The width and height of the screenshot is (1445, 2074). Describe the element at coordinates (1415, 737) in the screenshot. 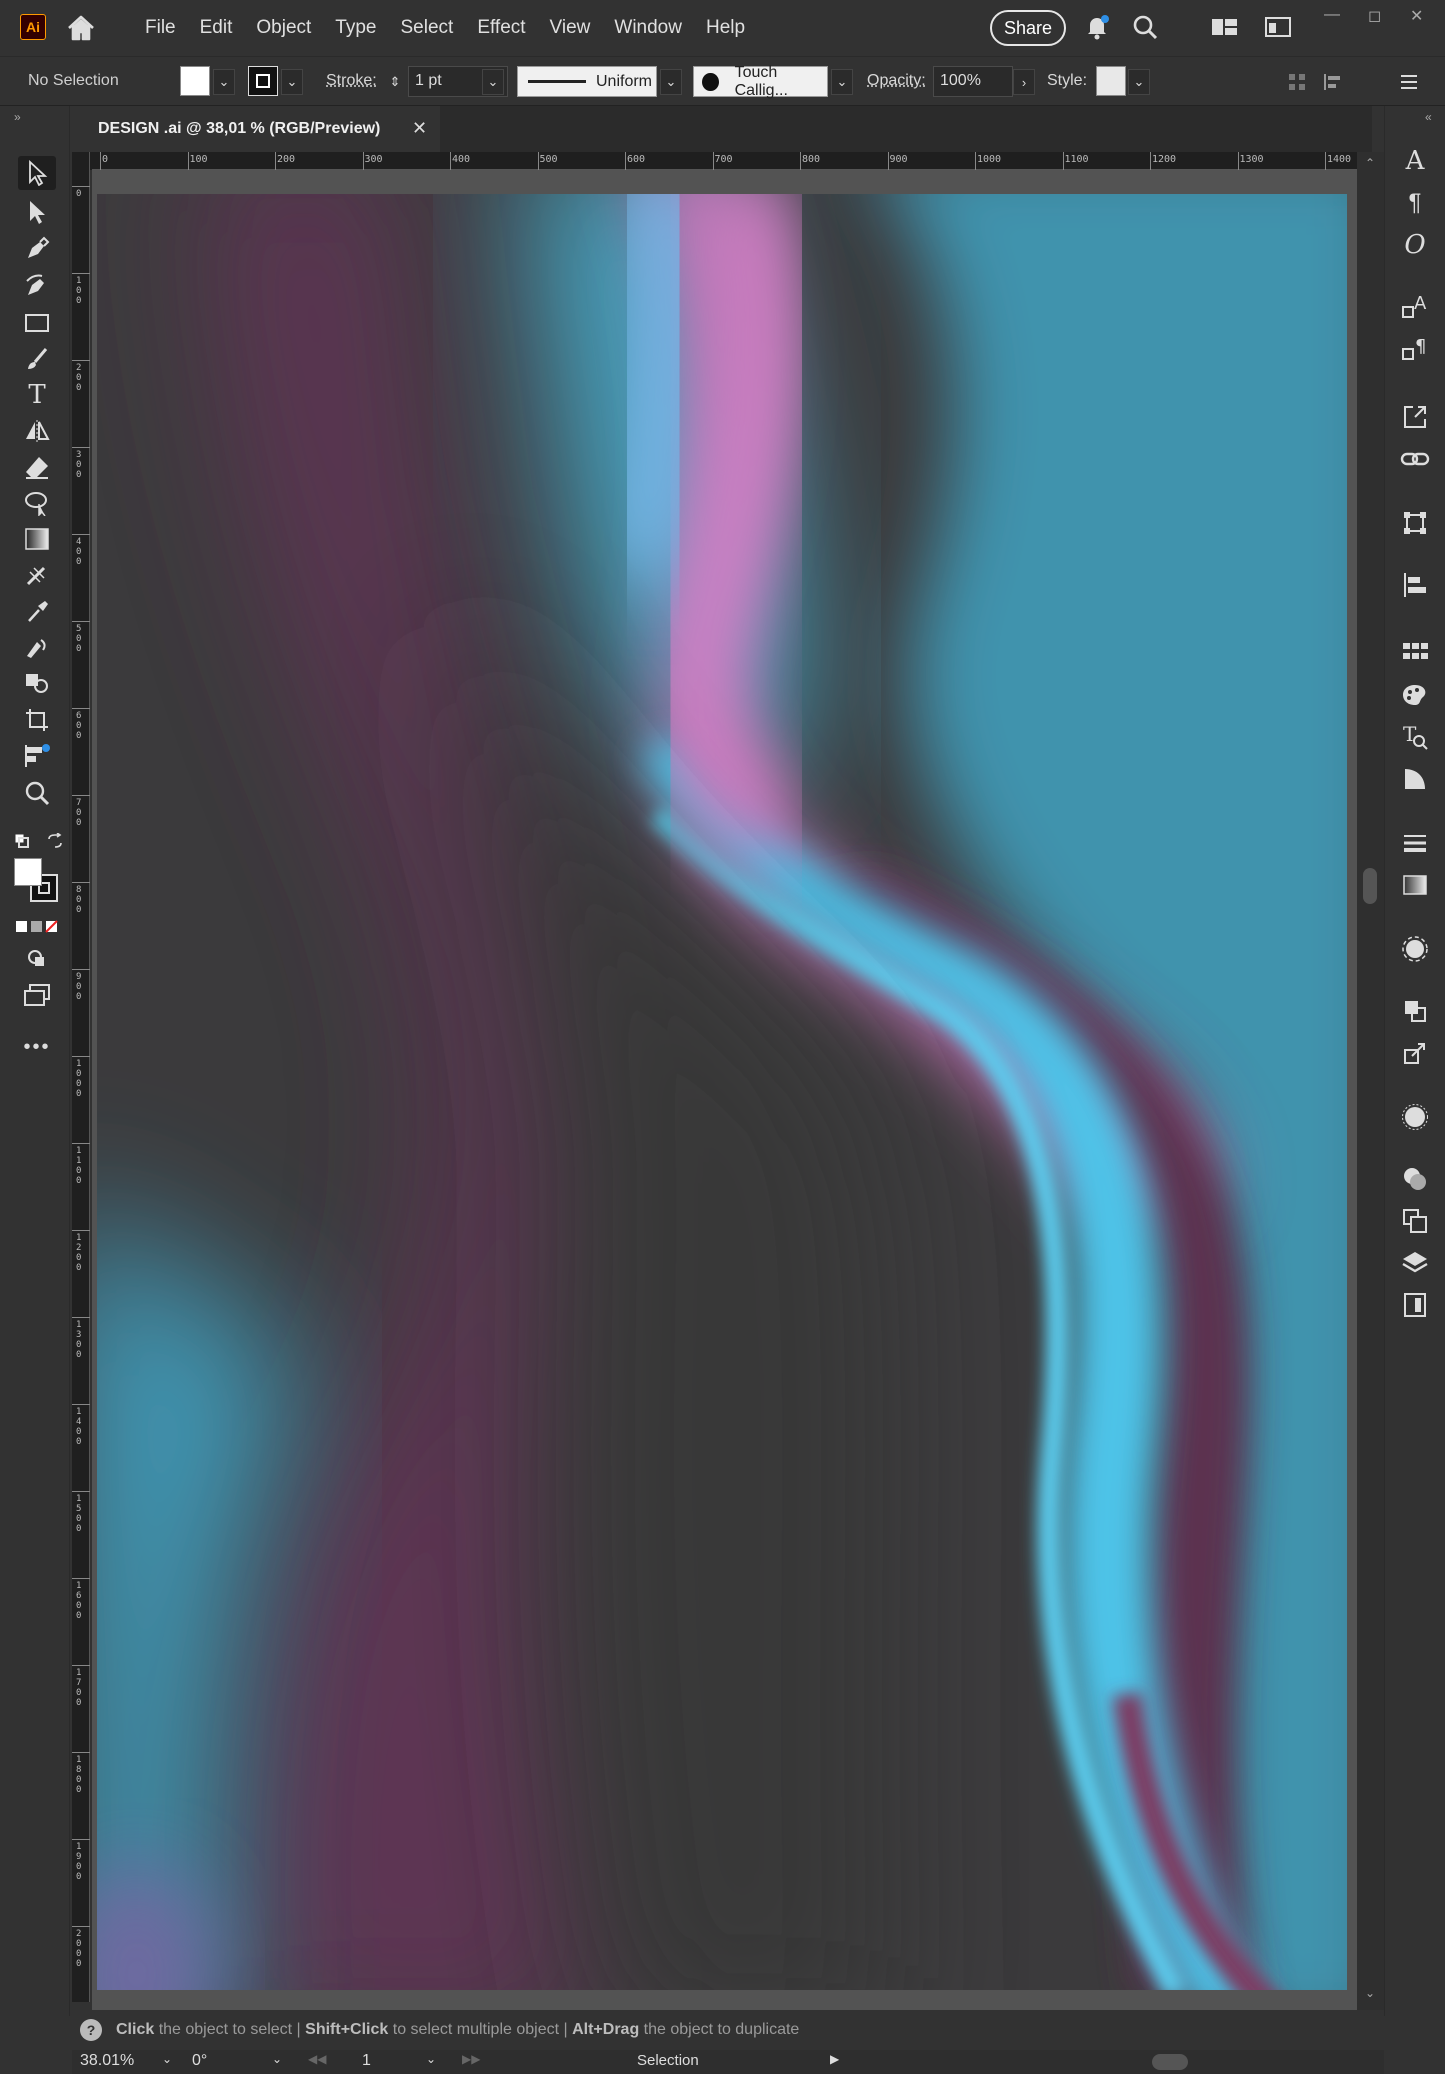

I see `find-font-icon: T` at that location.